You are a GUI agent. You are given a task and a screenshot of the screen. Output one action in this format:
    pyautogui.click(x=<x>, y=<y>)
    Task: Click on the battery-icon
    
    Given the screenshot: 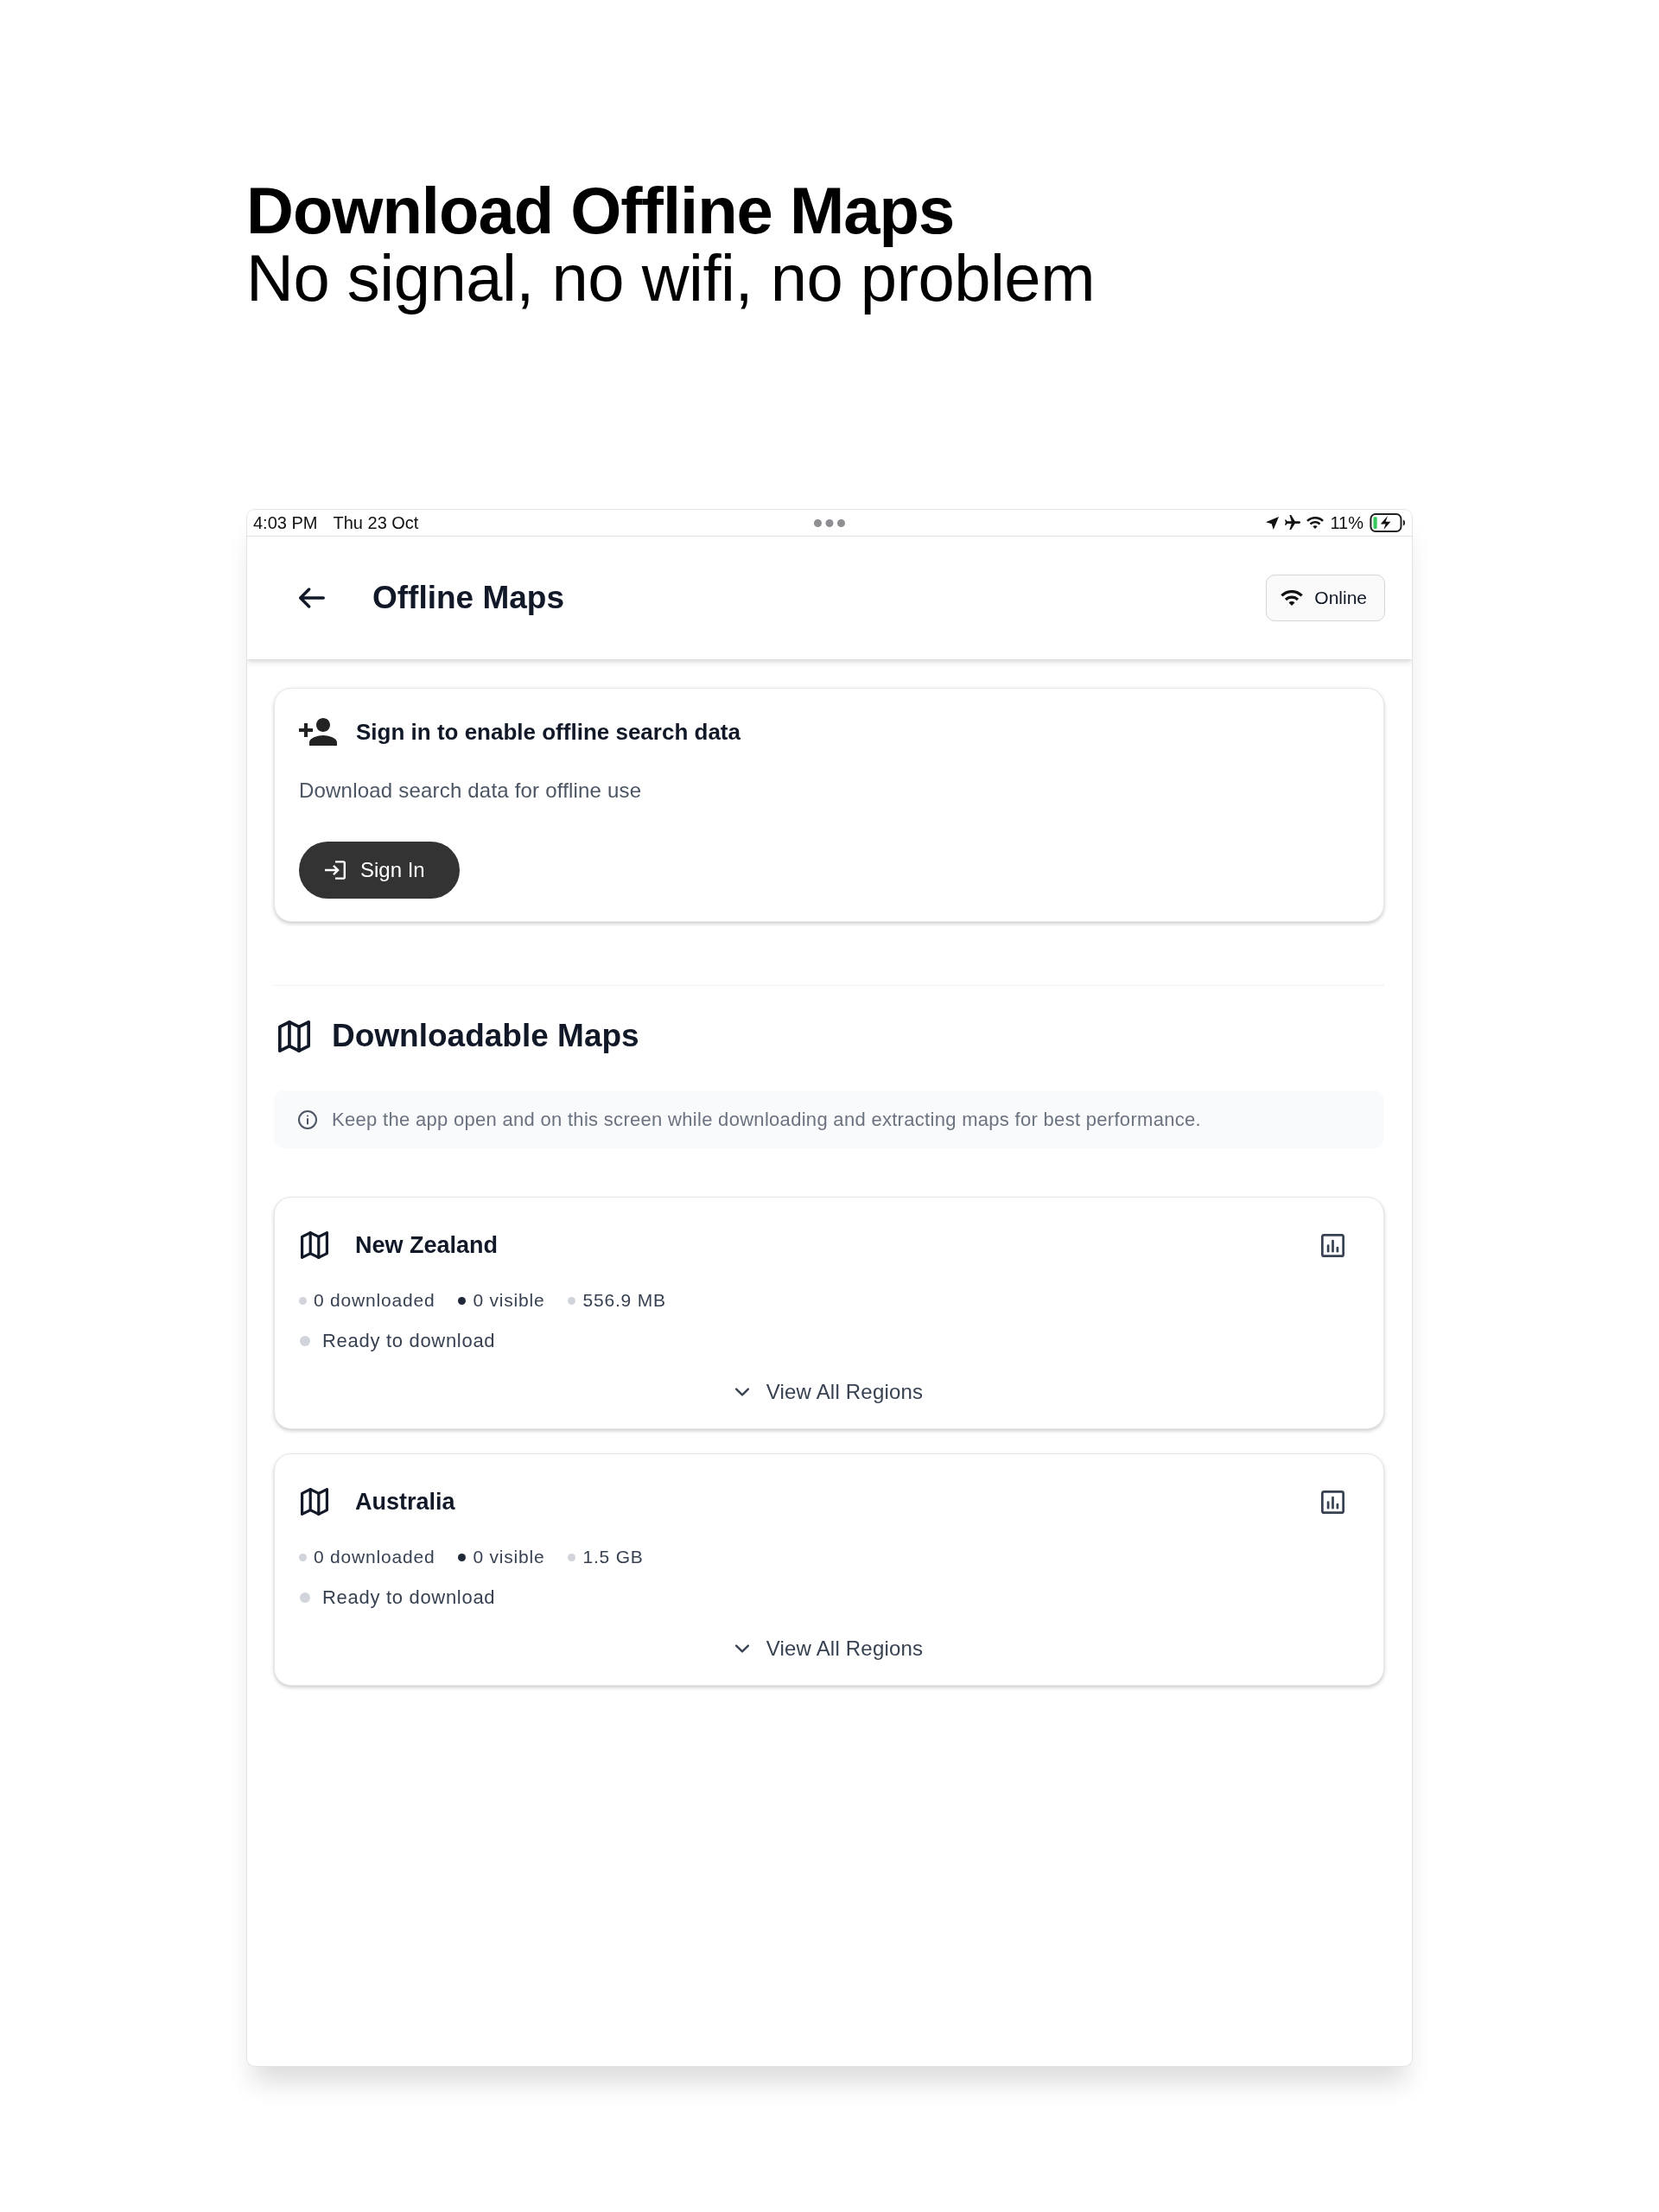 What is the action you would take?
    pyautogui.click(x=1388, y=522)
    